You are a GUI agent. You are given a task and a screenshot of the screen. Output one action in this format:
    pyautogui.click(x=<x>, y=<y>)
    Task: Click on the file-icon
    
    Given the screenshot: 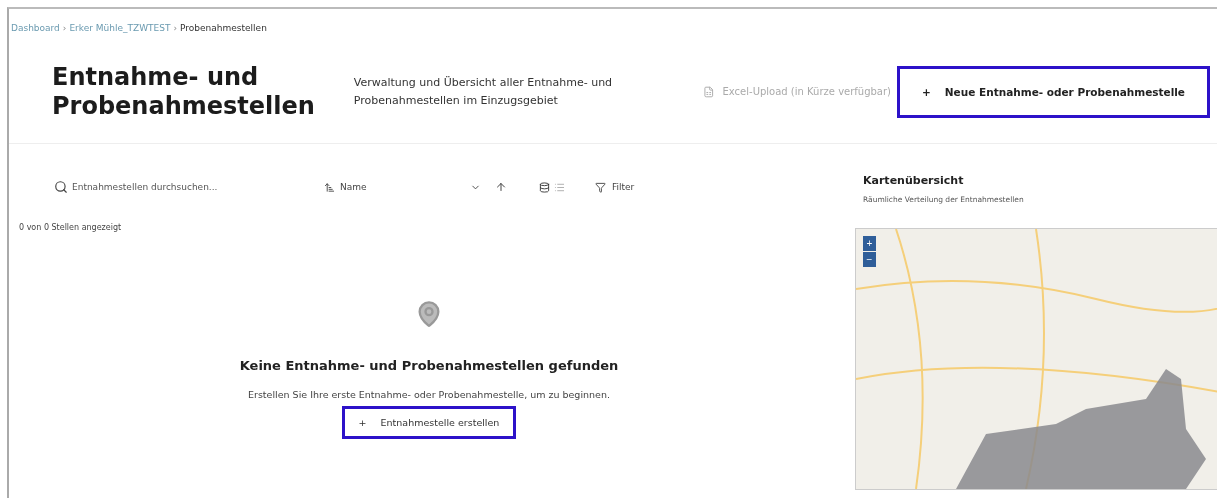 What is the action you would take?
    pyautogui.click(x=709, y=91)
    